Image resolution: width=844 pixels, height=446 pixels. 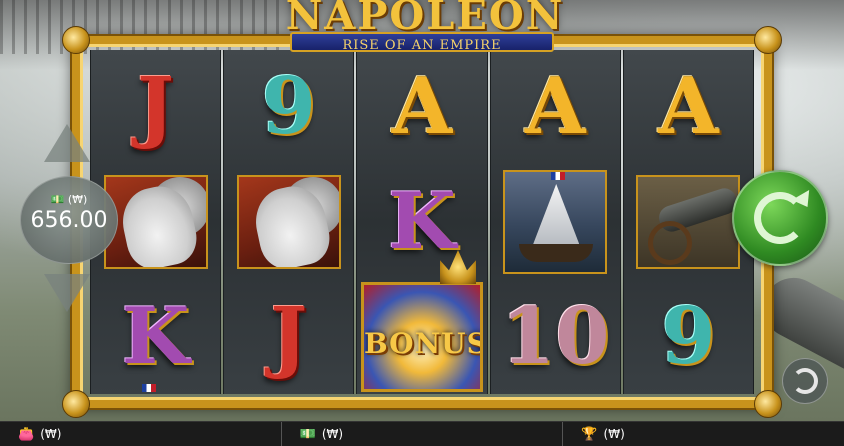 I want to click on symbol-cell: 10, so click(x=555, y=337).